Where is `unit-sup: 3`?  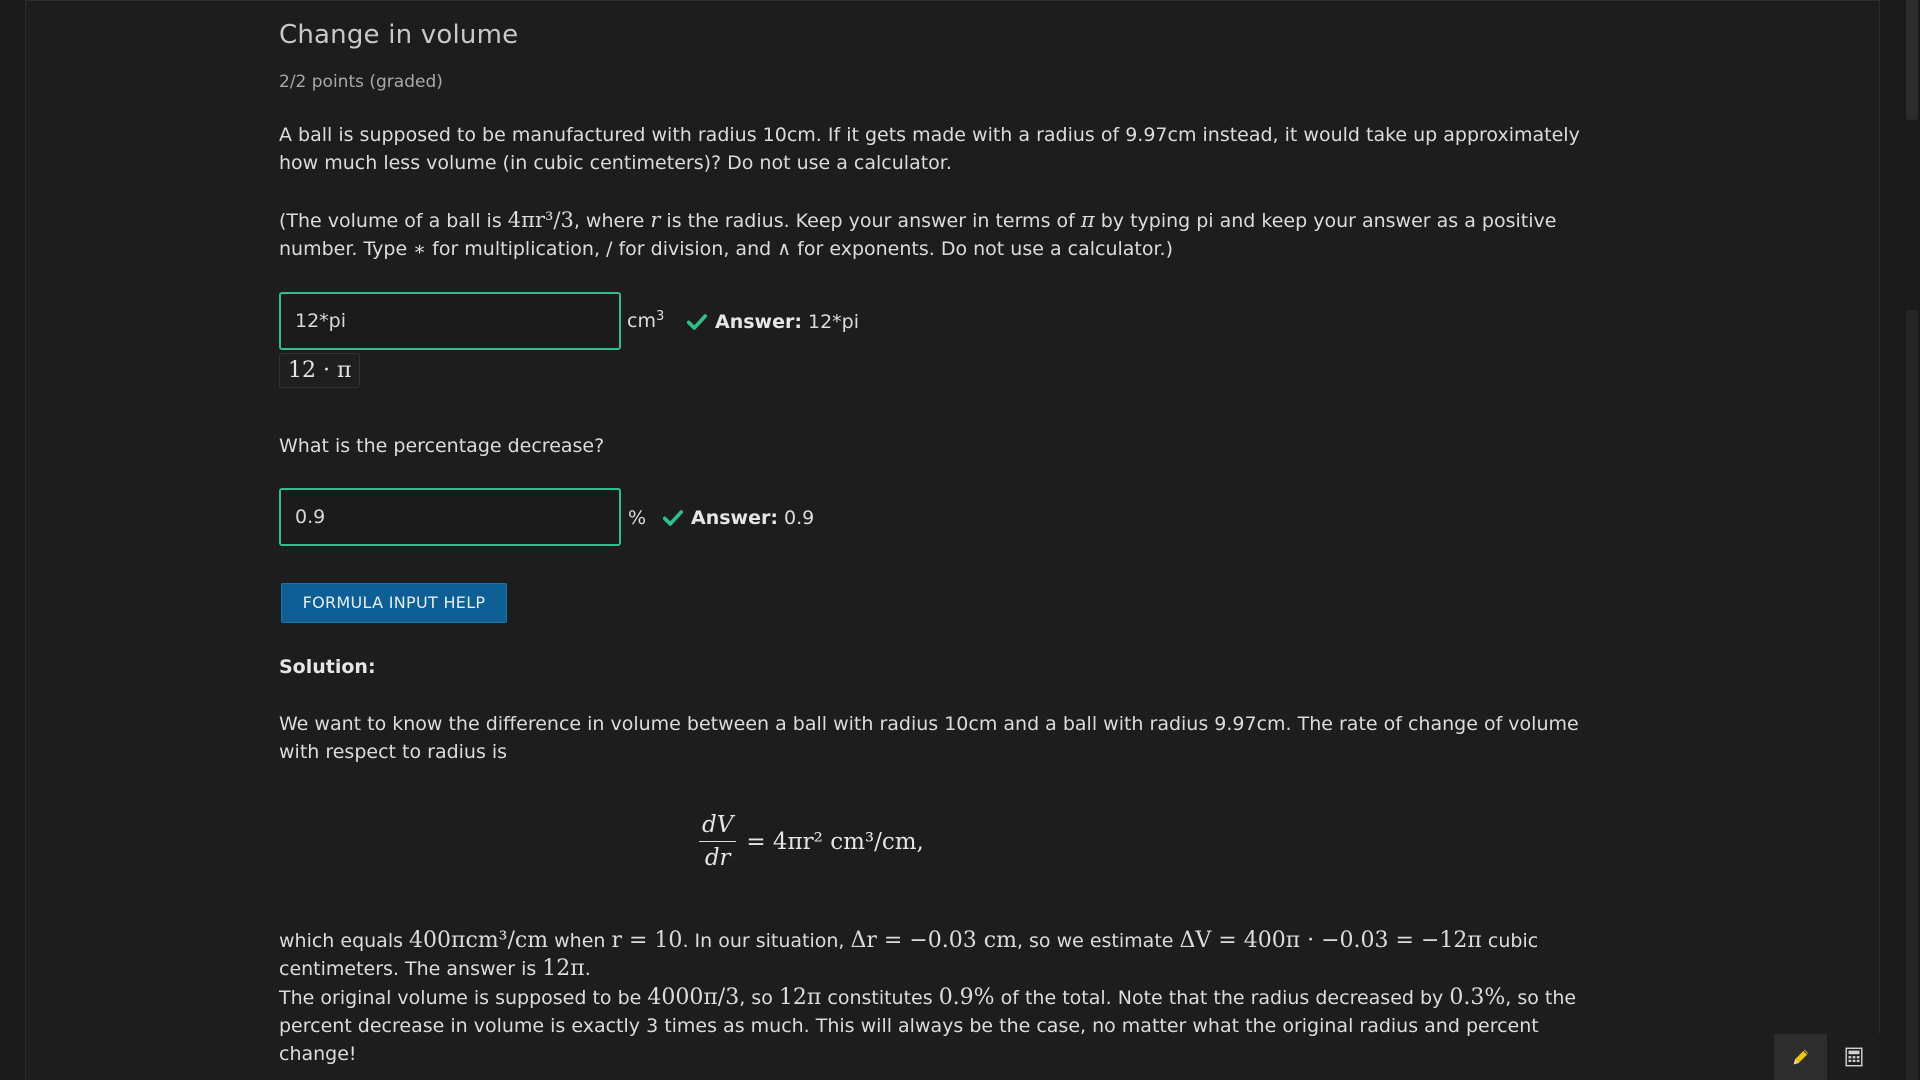 unit-sup: 3 is located at coordinates (660, 316).